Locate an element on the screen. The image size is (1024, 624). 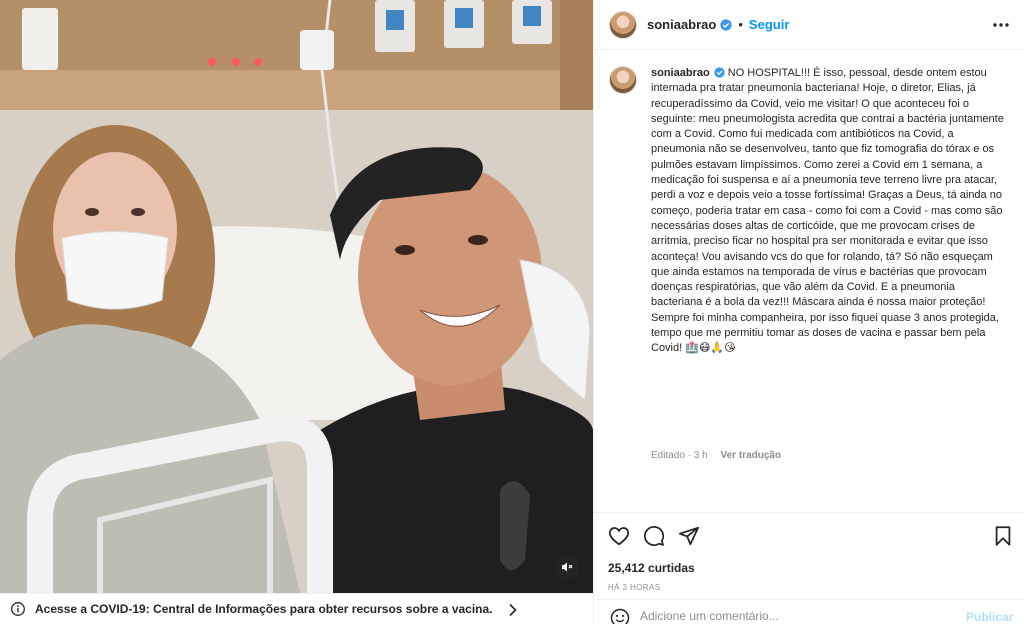
chevron-right-icon is located at coordinates (513, 610).